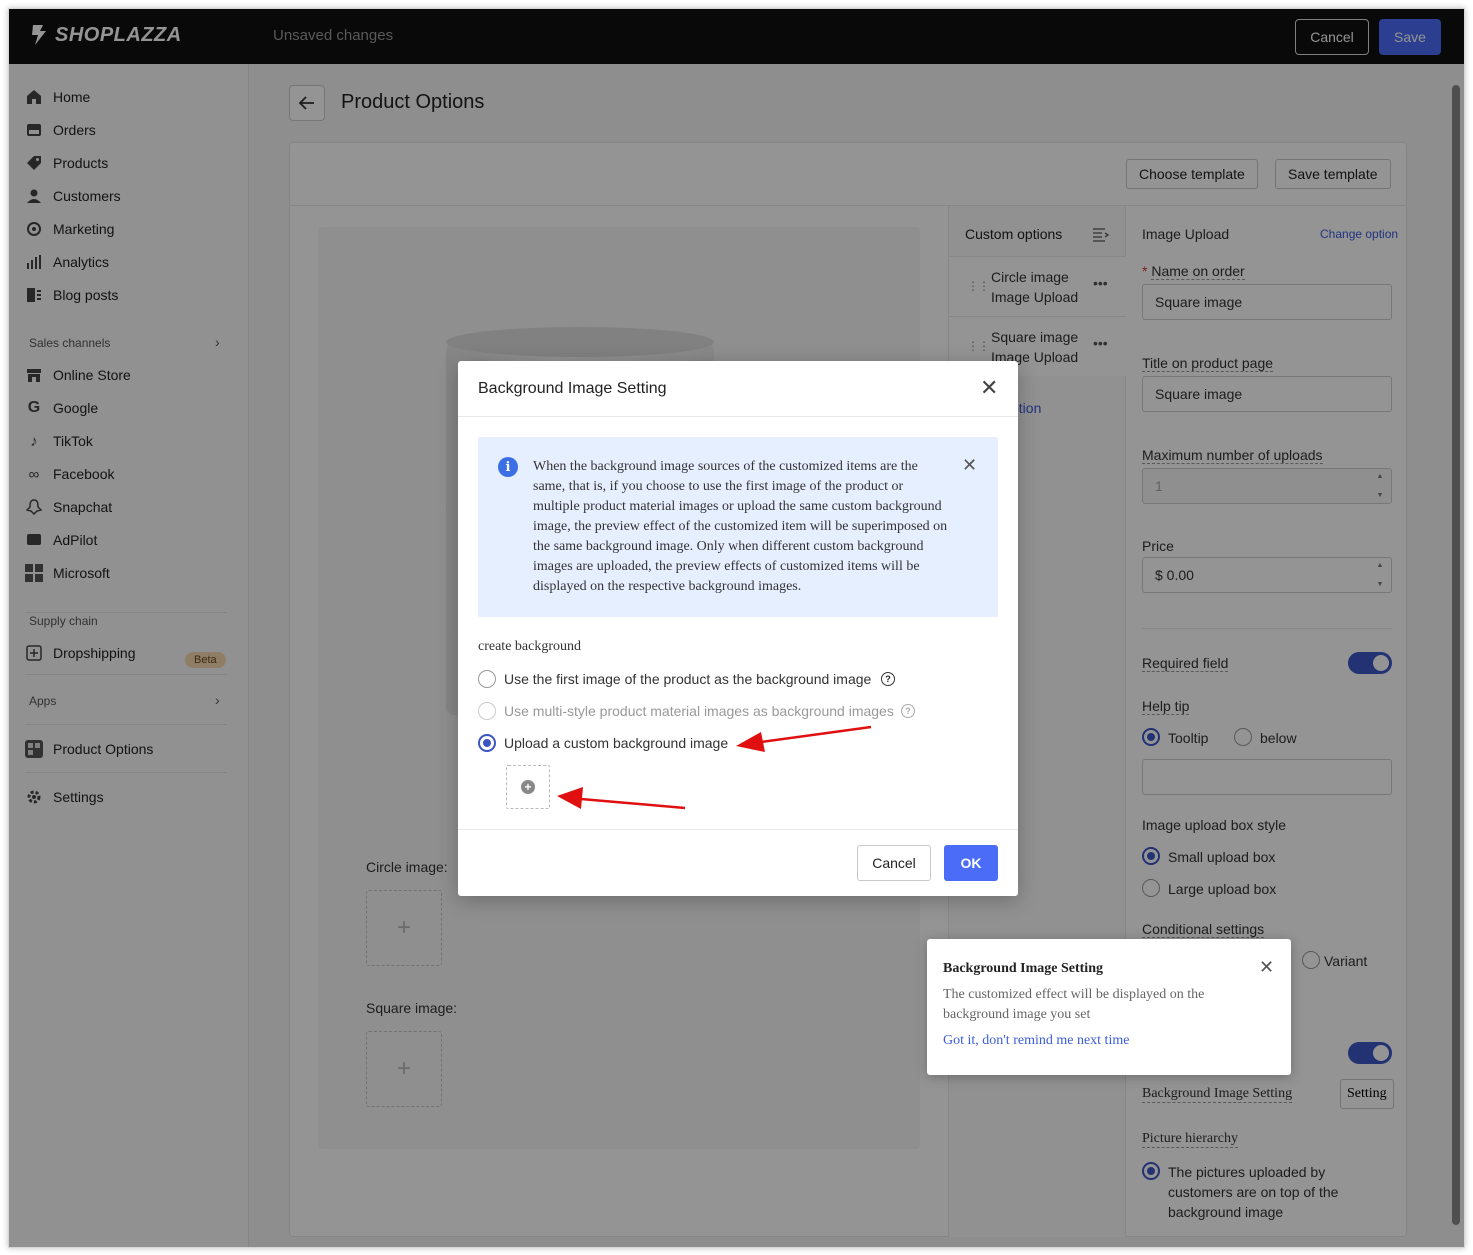 Image resolution: width=1473 pixels, height=1255 pixels. I want to click on modal-header: Background Image Setting ✕, so click(738, 389).